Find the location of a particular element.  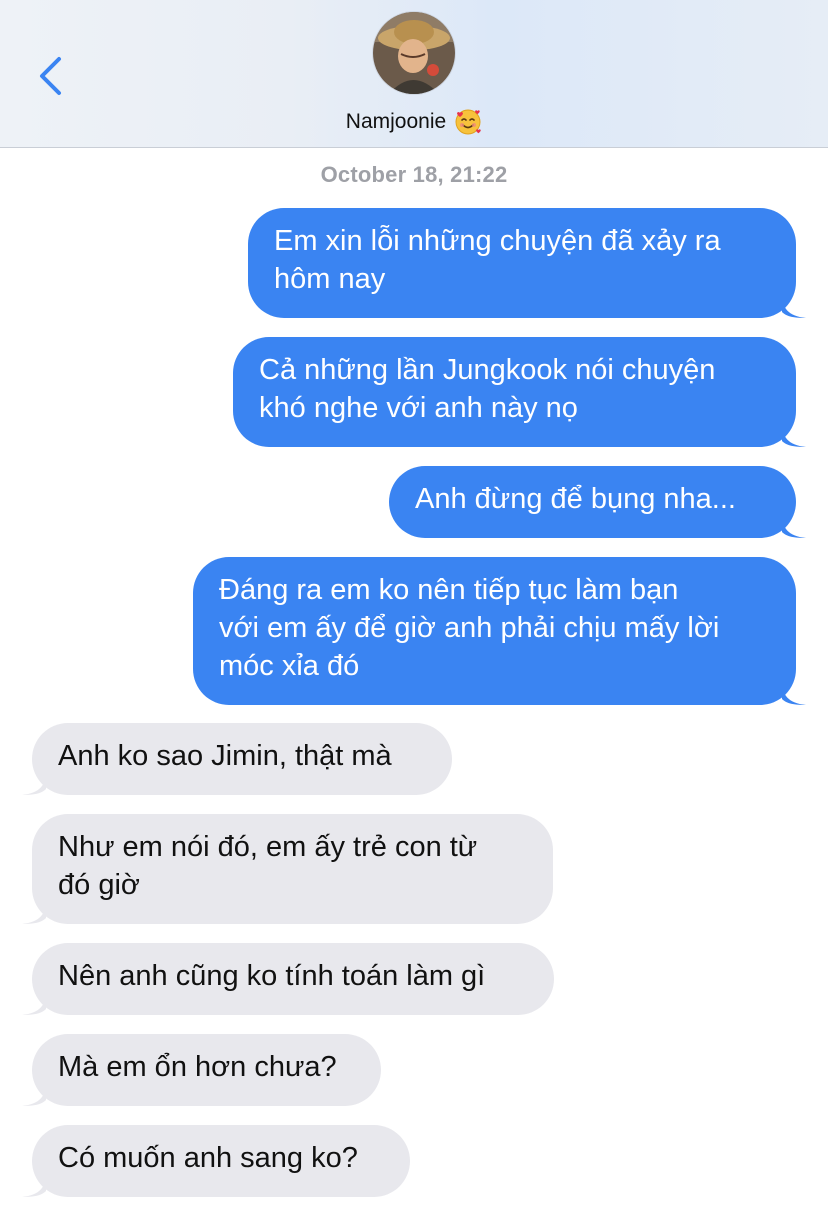

smiling-face-with-hearts-icon is located at coordinates (468, 122).